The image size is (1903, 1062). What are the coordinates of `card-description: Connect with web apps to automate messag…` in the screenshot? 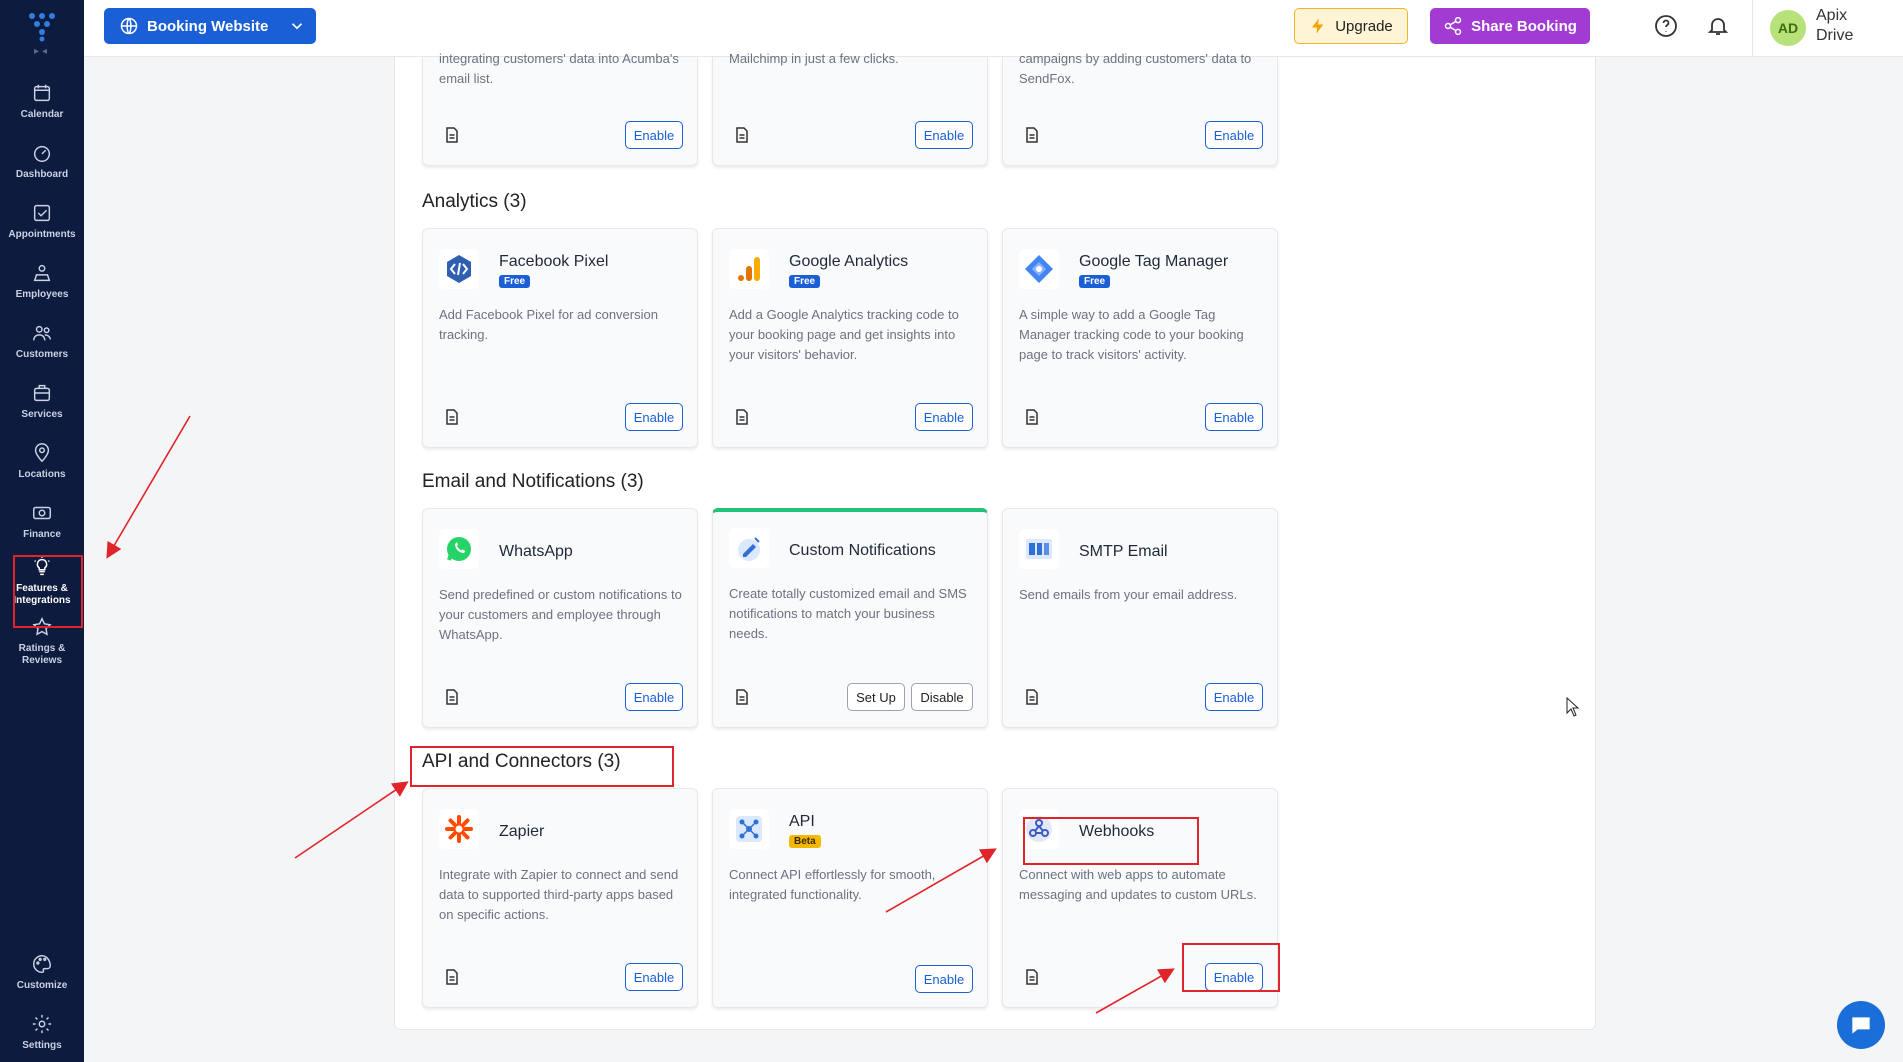 It's located at (1138, 884).